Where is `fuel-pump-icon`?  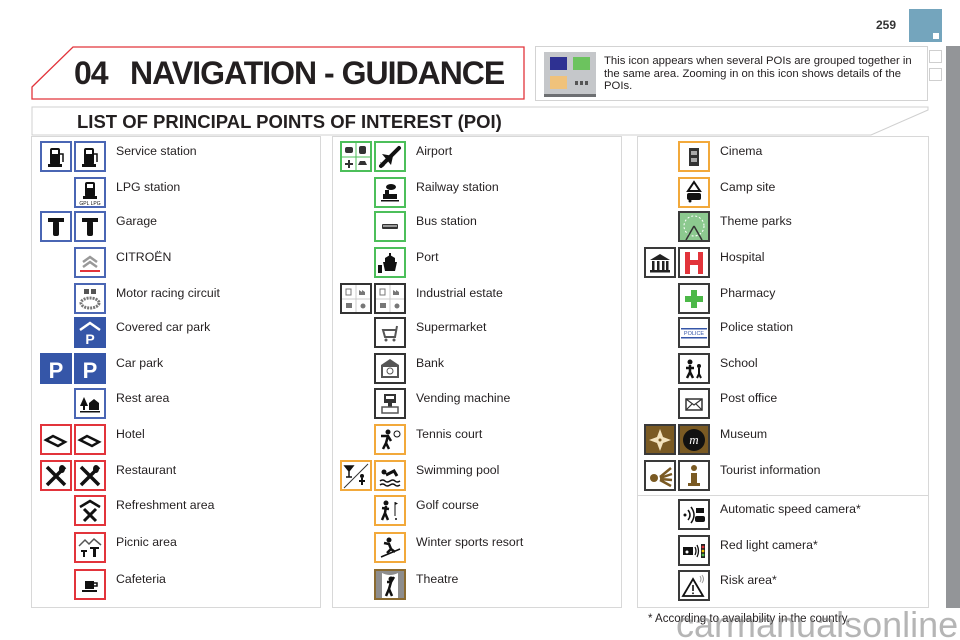
fuel-pump-icon is located at coordinates (90, 156).